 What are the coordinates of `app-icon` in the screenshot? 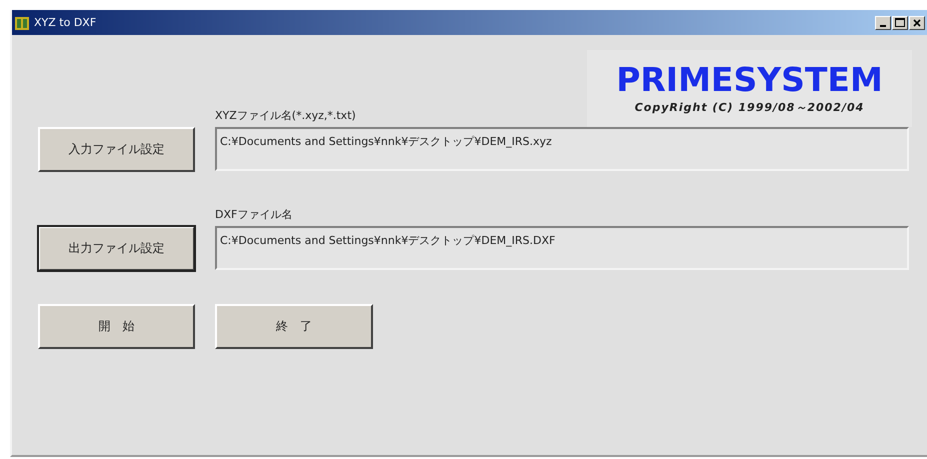 It's located at (22, 22).